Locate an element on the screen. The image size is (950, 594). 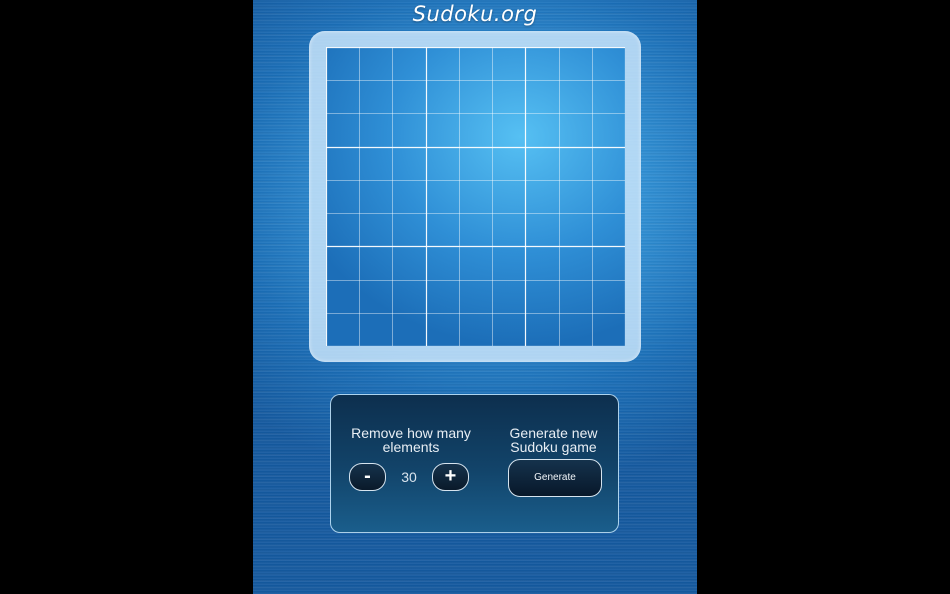
generate-game-label: Generate new Sudoku game is located at coordinates (553, 440).